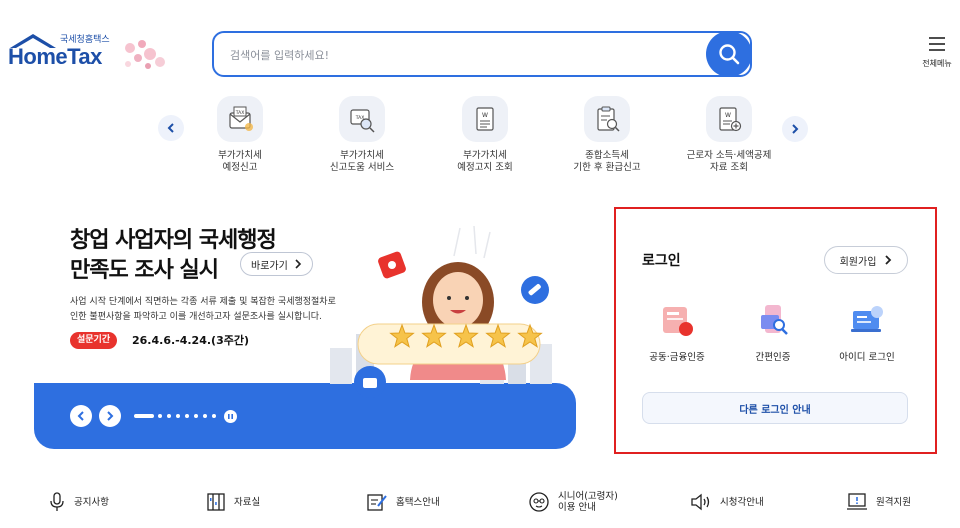  Describe the element at coordinates (867, 357) in the screenshot. I see `login-method-label: 아이디 로그인` at that location.